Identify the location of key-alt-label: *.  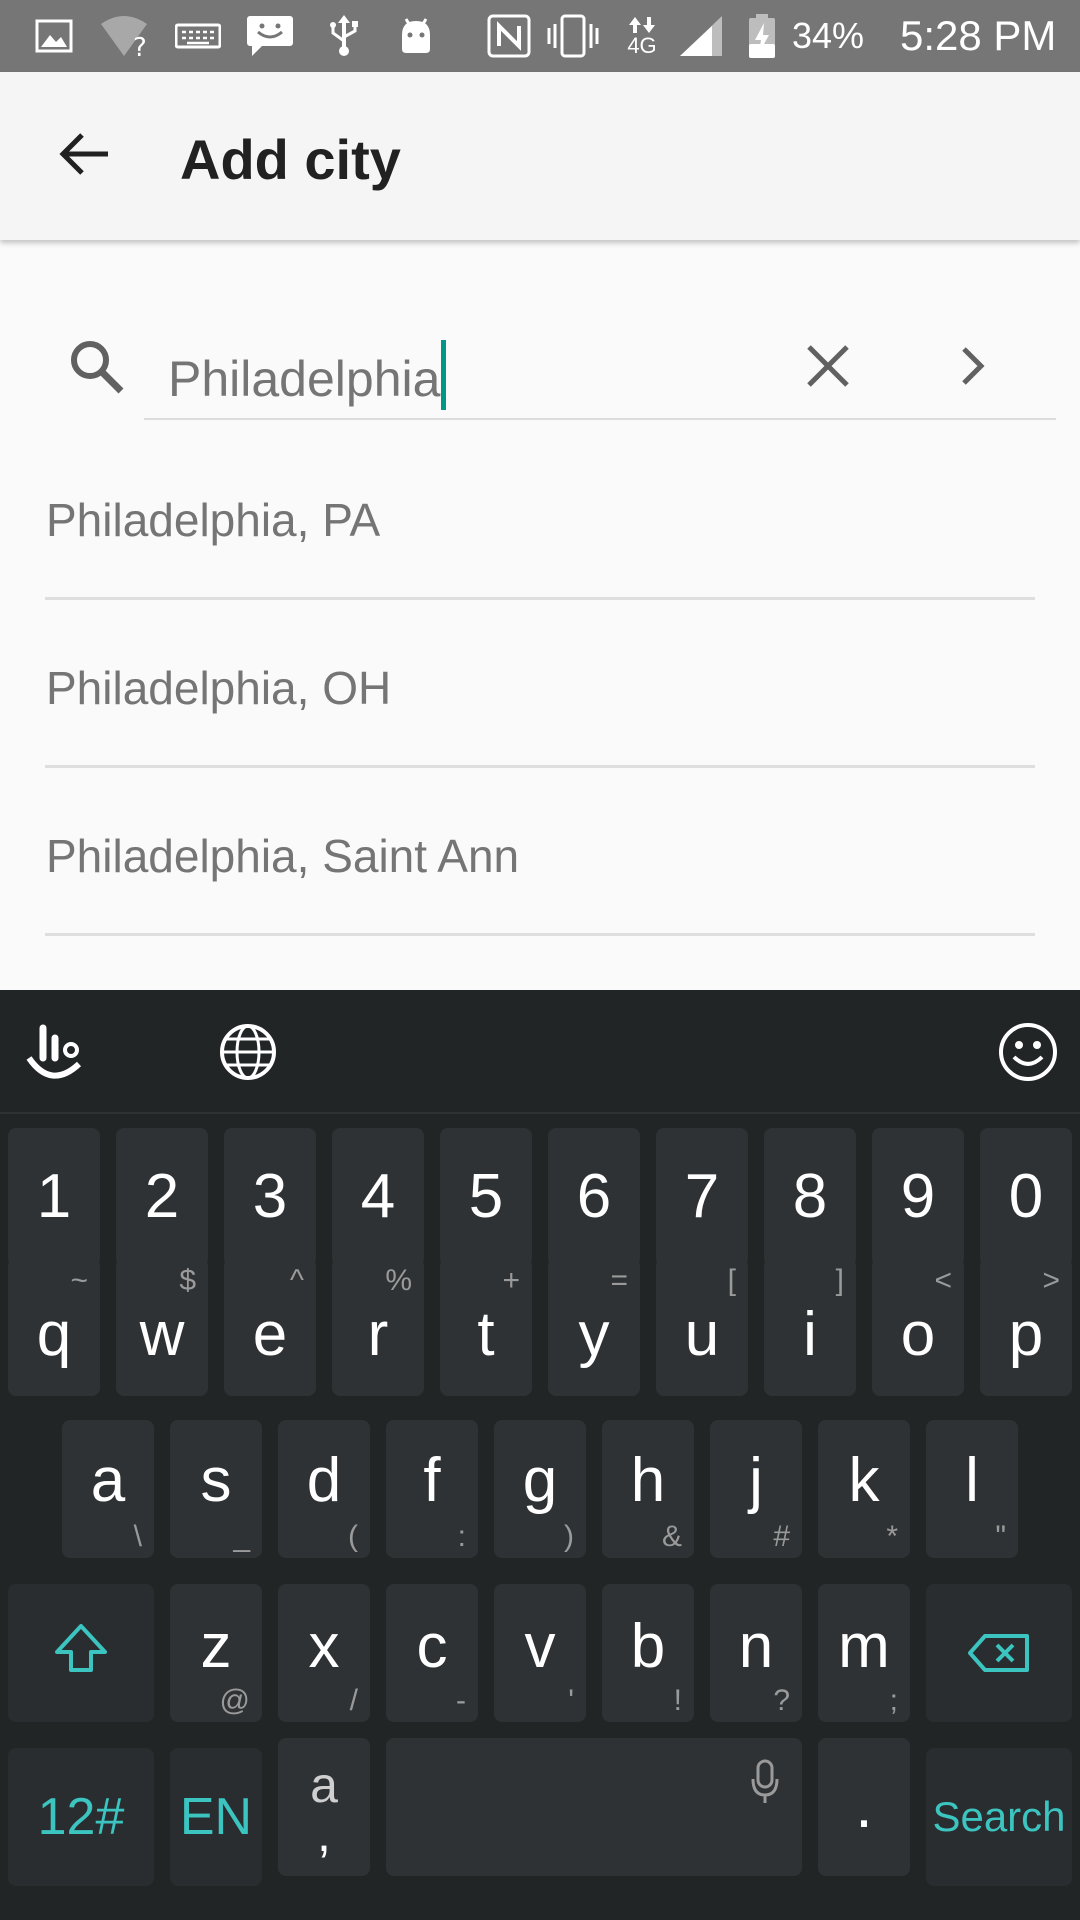
(892, 1536).